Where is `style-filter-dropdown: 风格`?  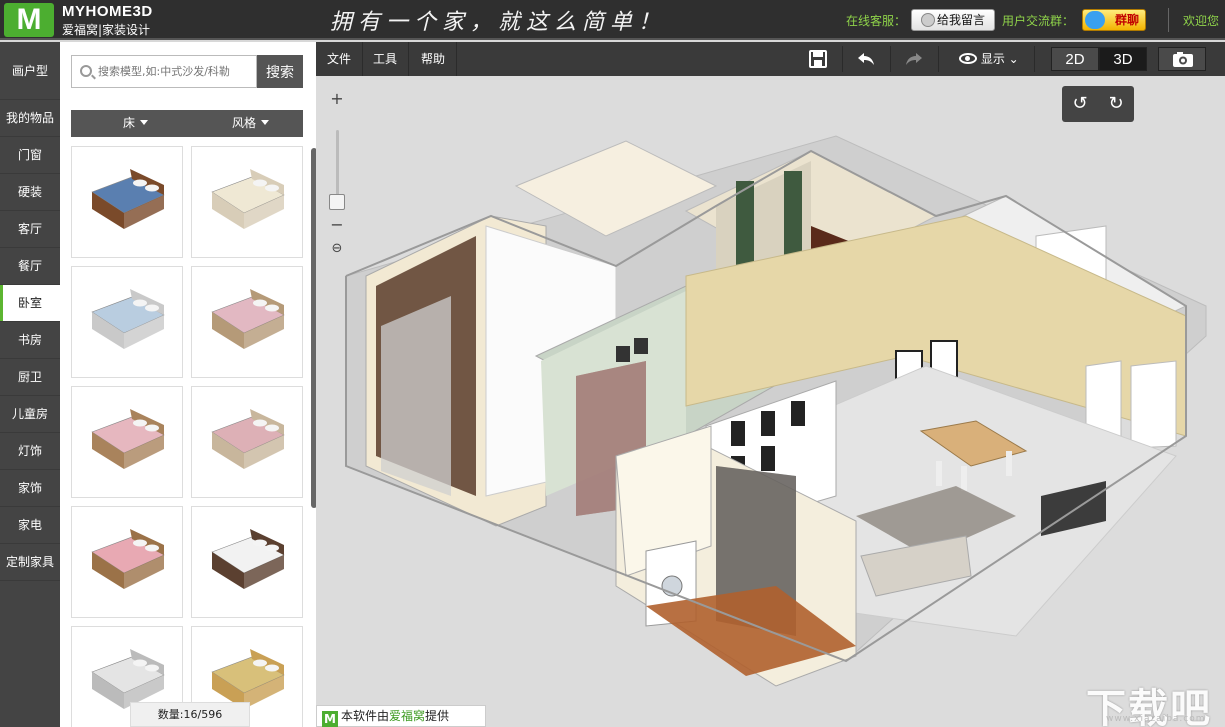
style-filter-dropdown: 风格 is located at coordinates (251, 123).